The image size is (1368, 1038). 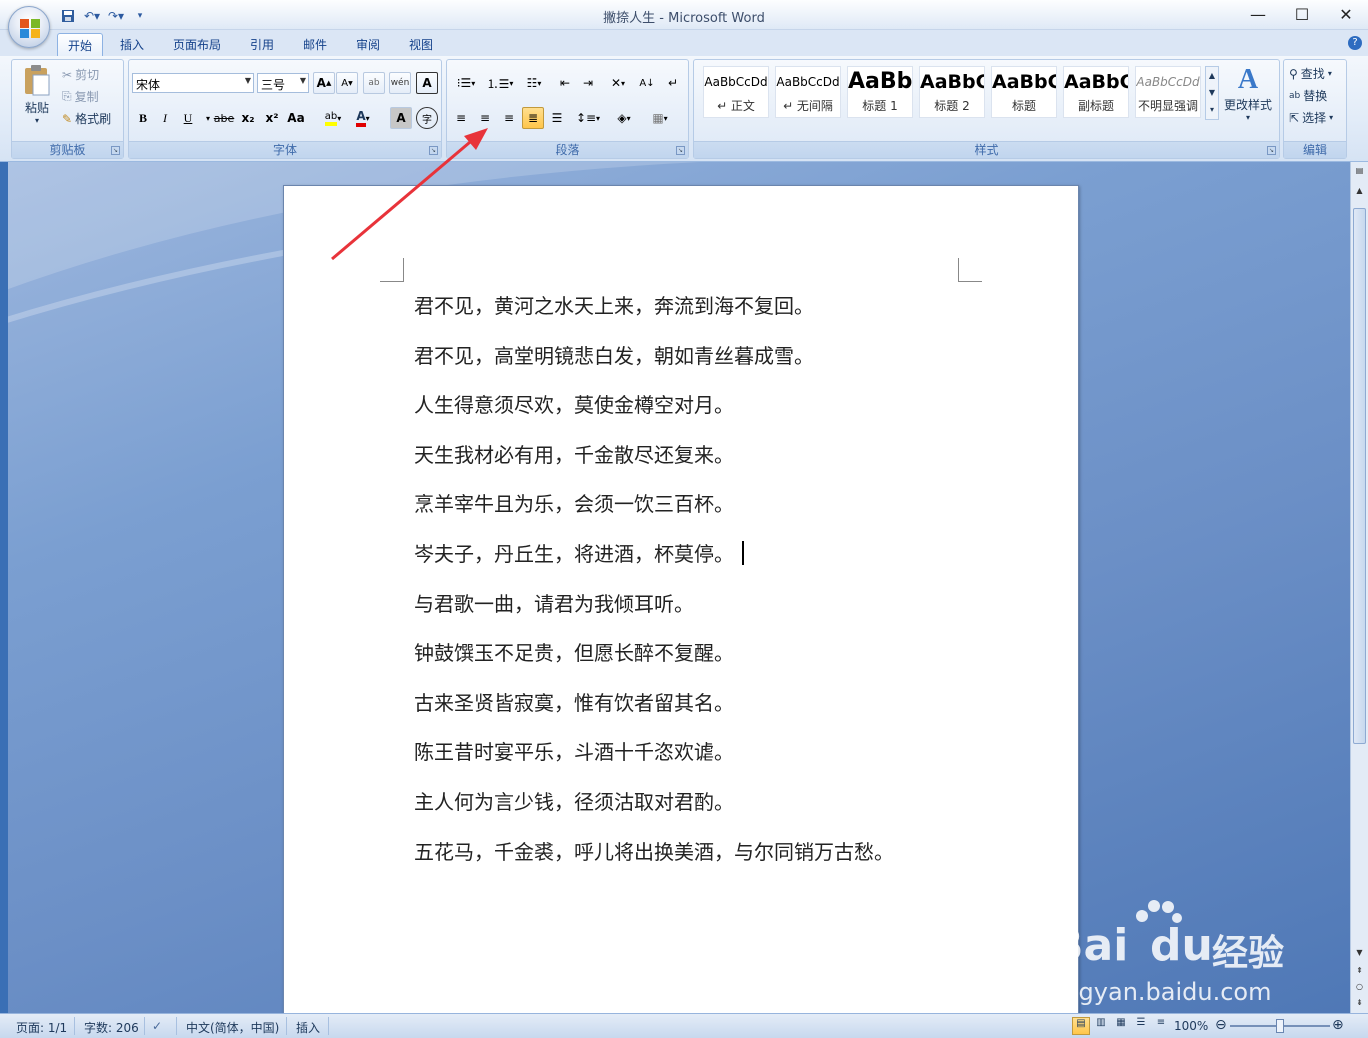 I want to click on vertical-scrollbar: ▤ ▲ ▼ ⇞ ○ ⇟, so click(x=1359, y=587).